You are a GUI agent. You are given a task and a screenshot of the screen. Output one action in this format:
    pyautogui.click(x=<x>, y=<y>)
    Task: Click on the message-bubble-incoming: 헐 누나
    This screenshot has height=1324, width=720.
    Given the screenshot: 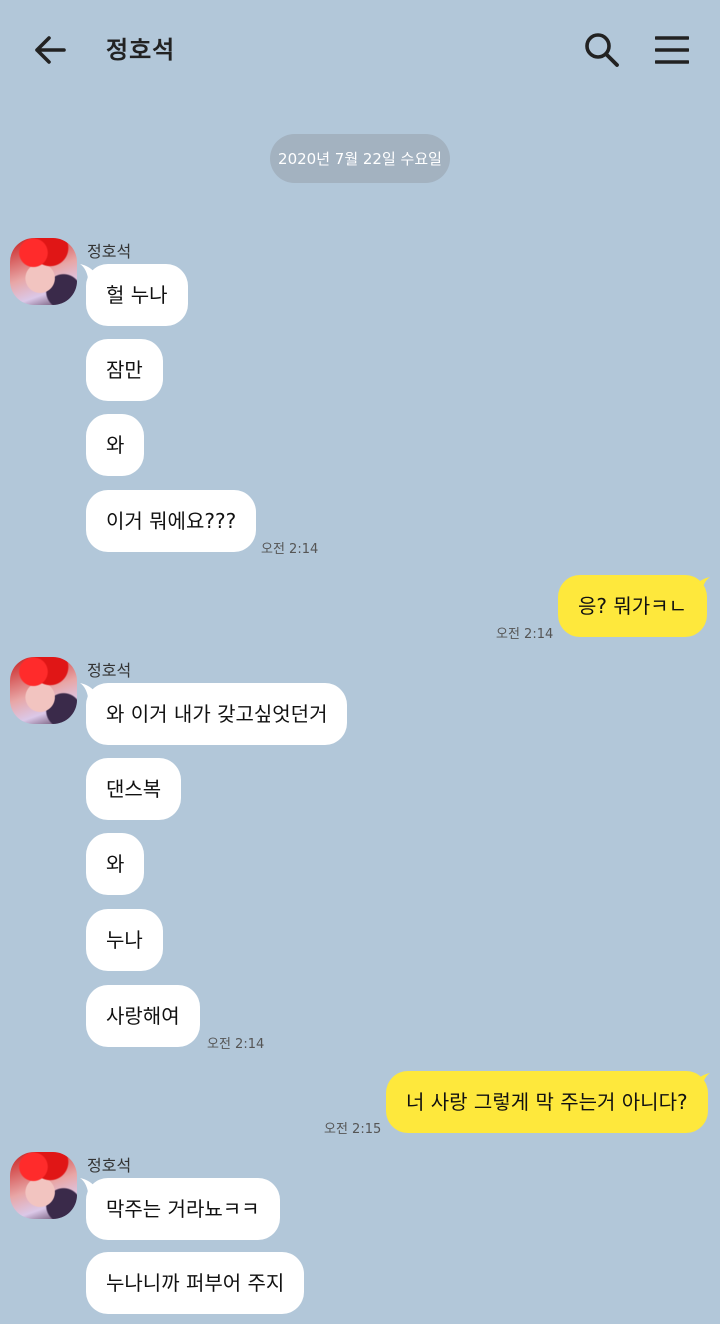 What is the action you would take?
    pyautogui.click(x=137, y=295)
    